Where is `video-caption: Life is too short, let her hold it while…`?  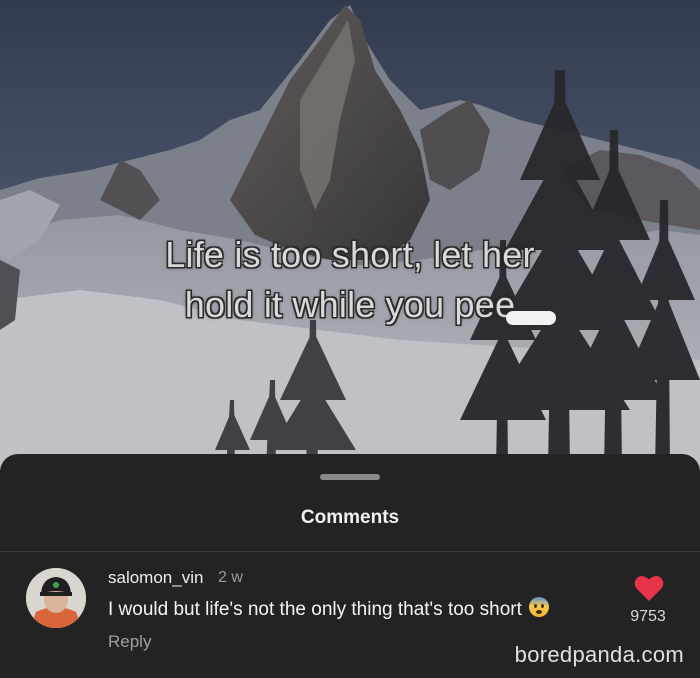 video-caption: Life is too short, let her hold it while… is located at coordinates (350, 280).